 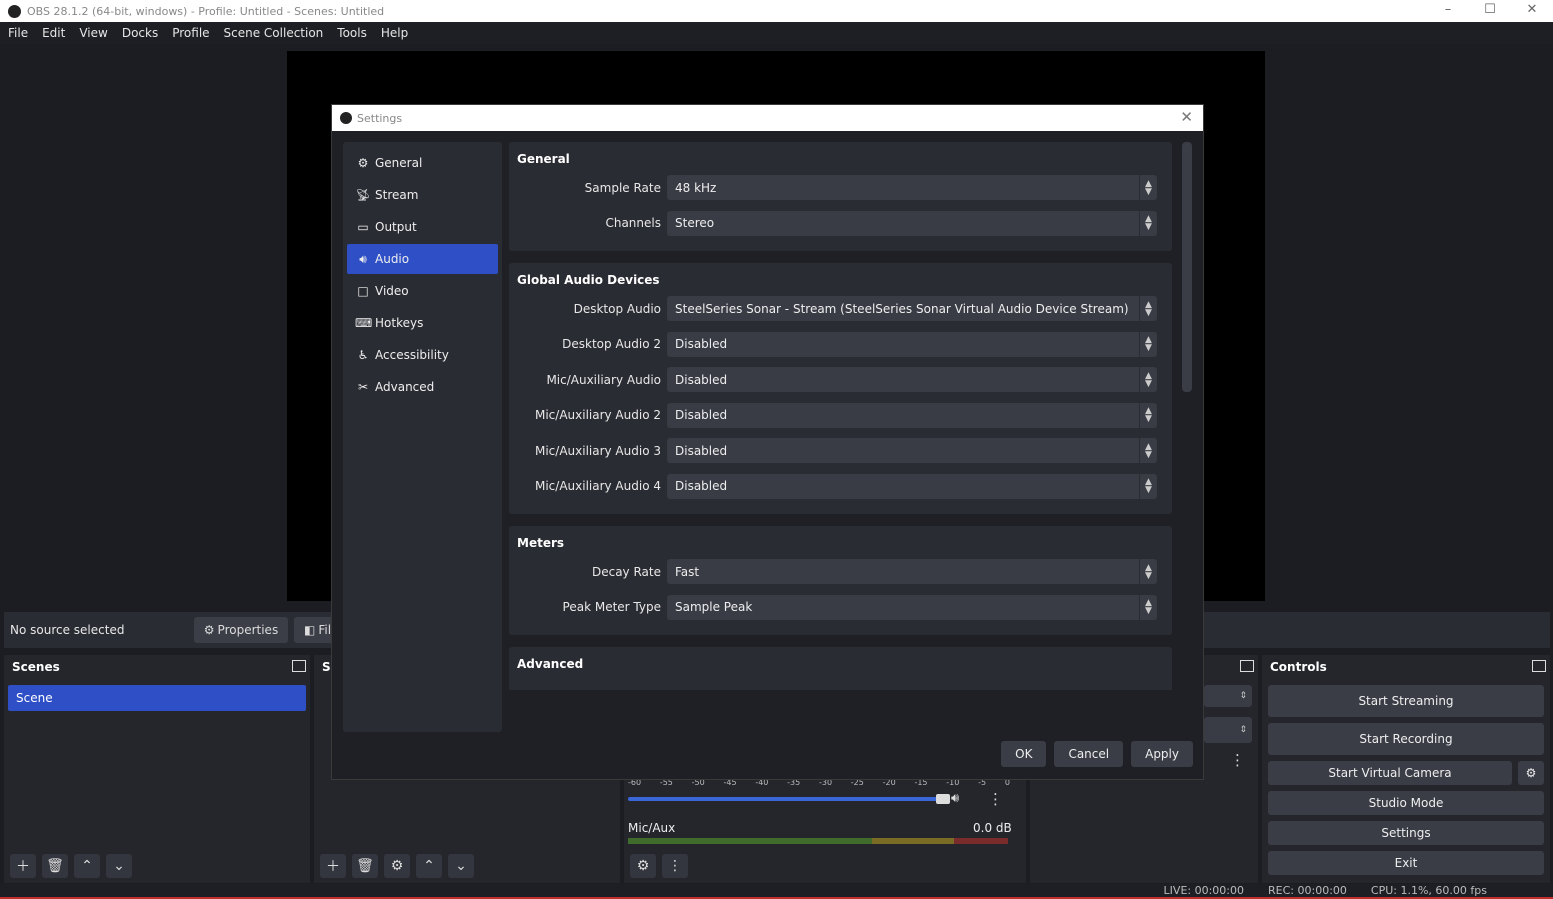 What do you see at coordinates (412, 355) in the screenshot?
I see `nav-accessibility-label: Accessibility` at bounding box center [412, 355].